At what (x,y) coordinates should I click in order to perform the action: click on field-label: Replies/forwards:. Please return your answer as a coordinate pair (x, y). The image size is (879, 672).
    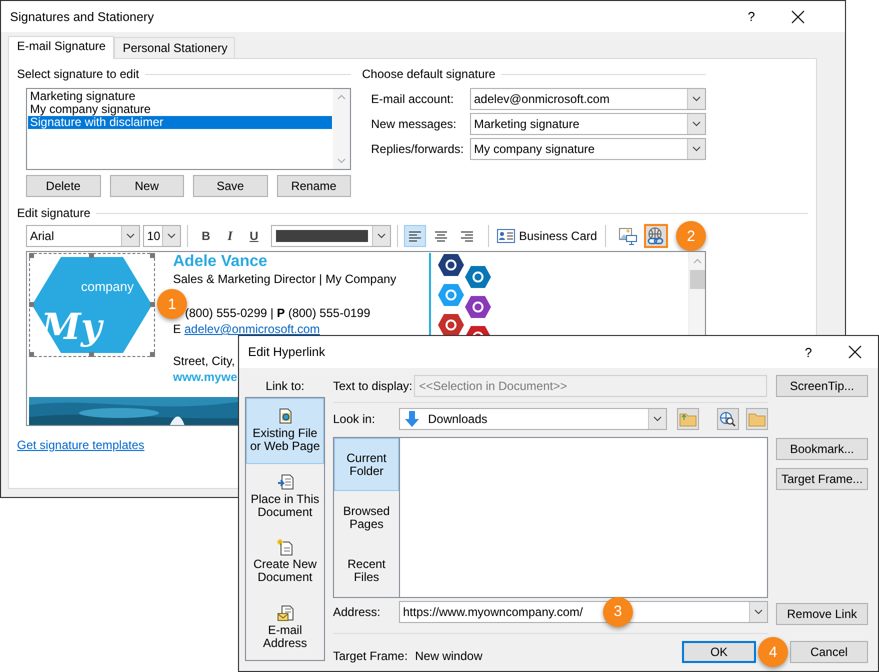
    Looking at the image, I should click on (418, 149).